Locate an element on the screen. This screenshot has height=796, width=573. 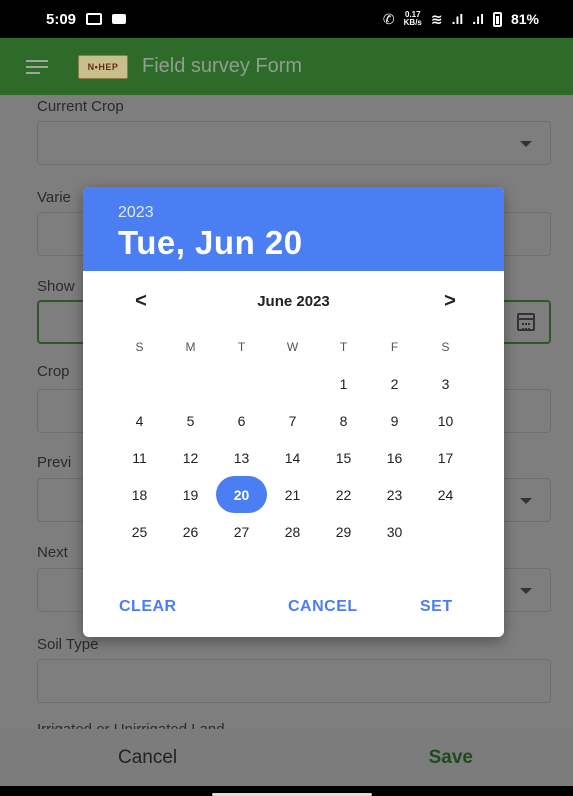
day-number: 21 is located at coordinates (292, 494).